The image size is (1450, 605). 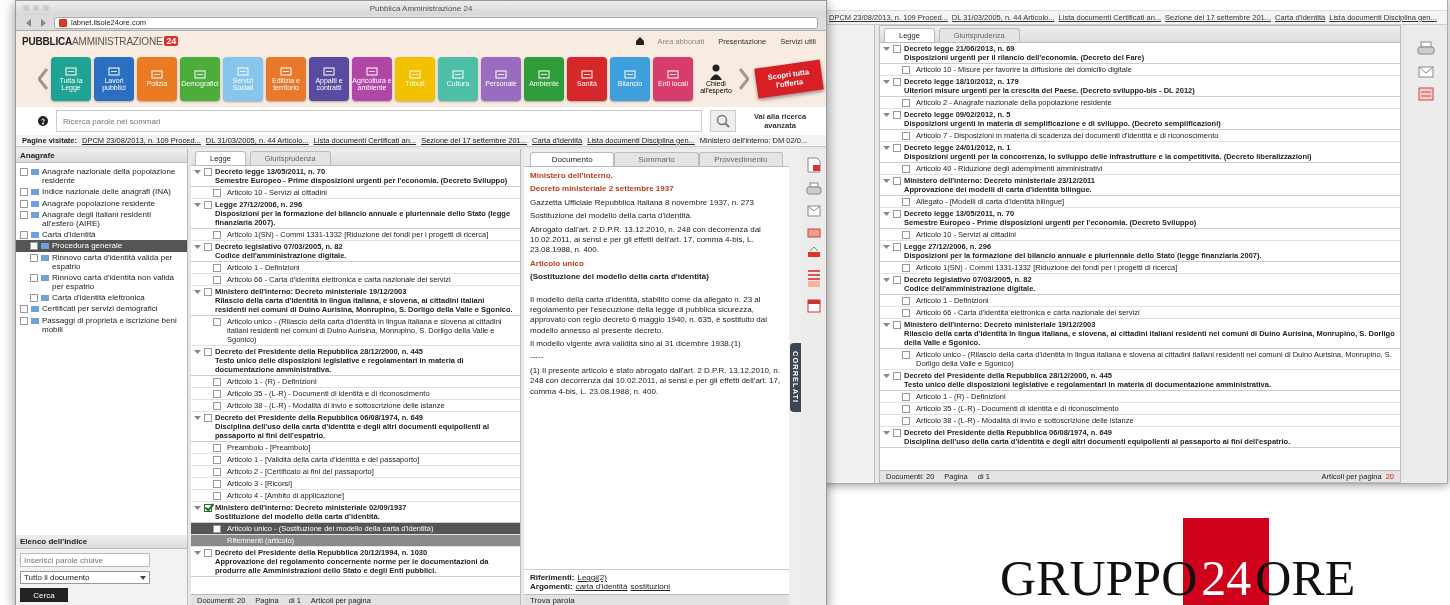 What do you see at coordinates (814, 305) in the screenshot?
I see `calendar-icon` at bounding box center [814, 305].